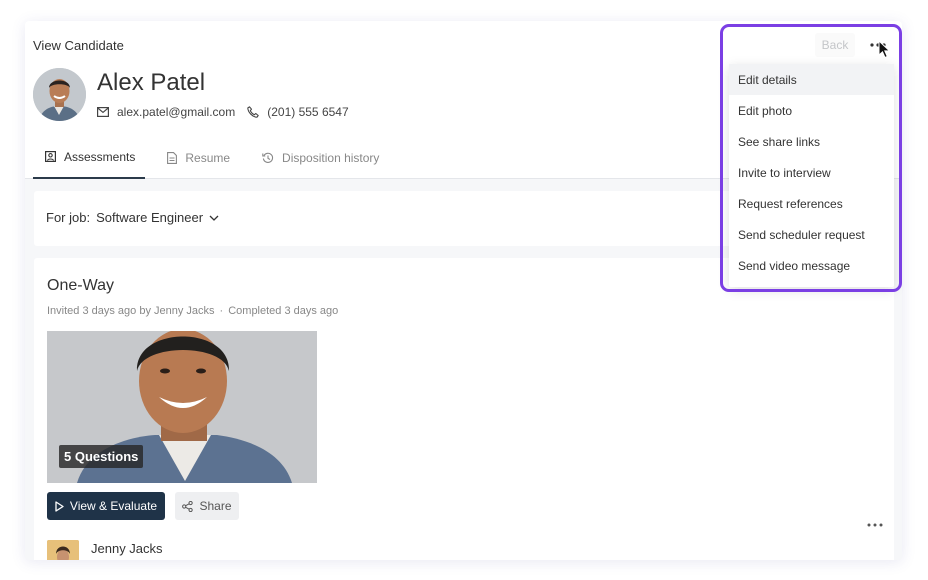 This screenshot has height=580, width=928. Describe the element at coordinates (80, 285) in the screenshot. I see `assessment-title: One-Way` at that location.